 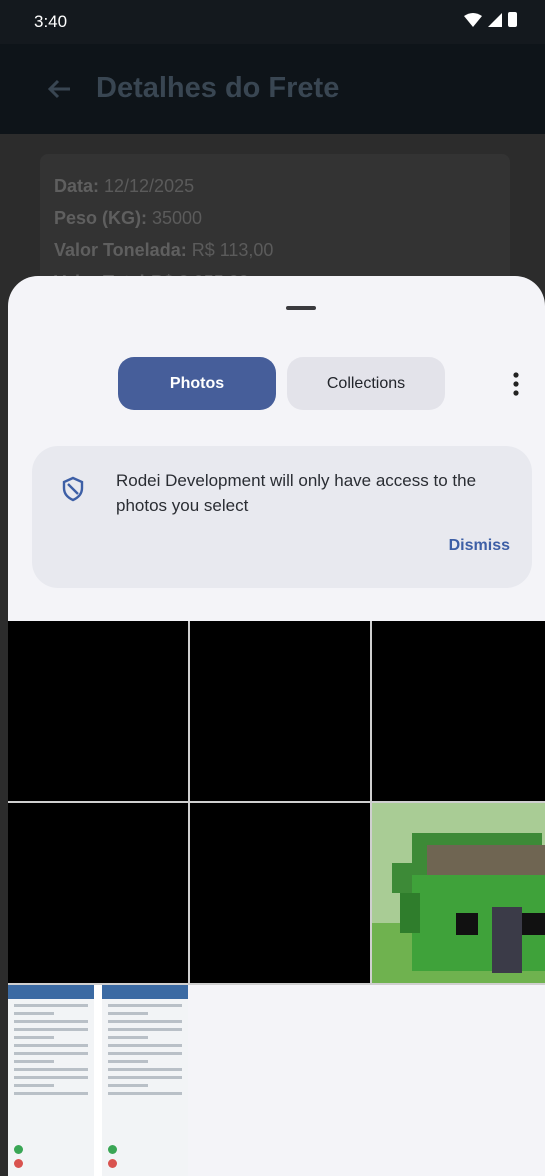 I want to click on drag-handle, so click(x=301, y=308).